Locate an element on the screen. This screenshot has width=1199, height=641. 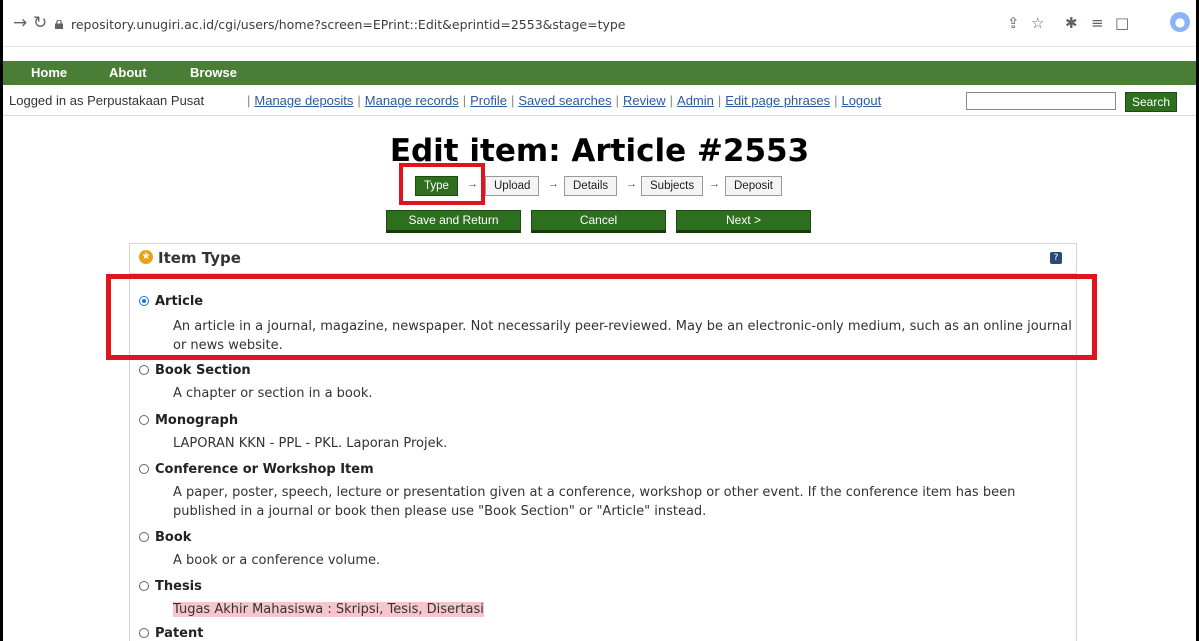
annotation-box-type is located at coordinates (442, 184).